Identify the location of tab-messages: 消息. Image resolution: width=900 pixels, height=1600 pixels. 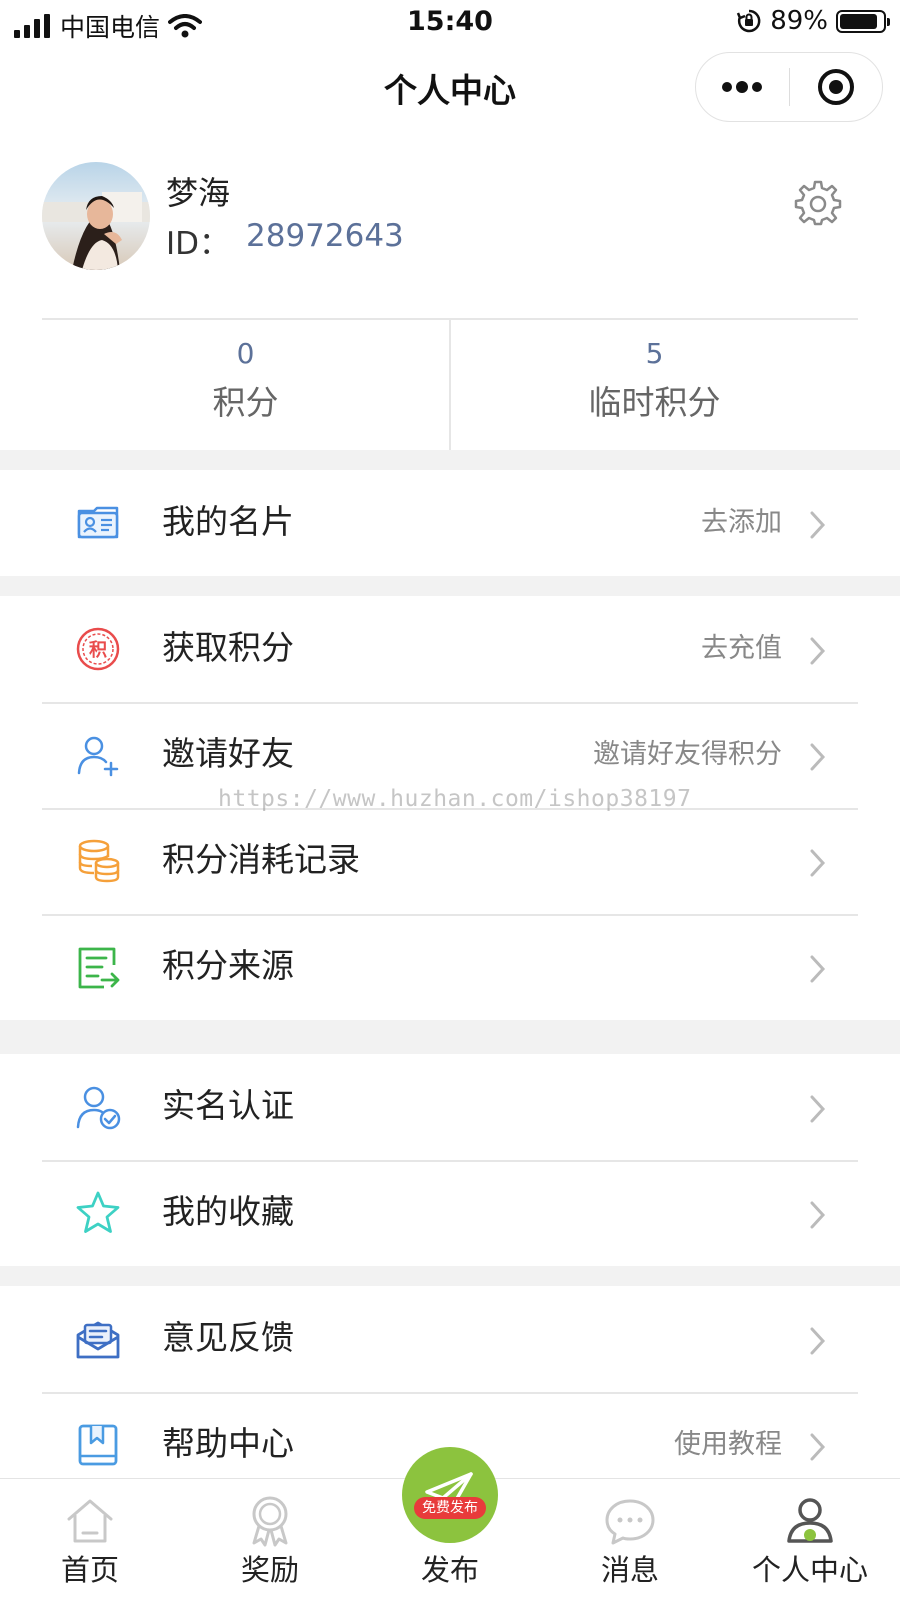
(630, 1539).